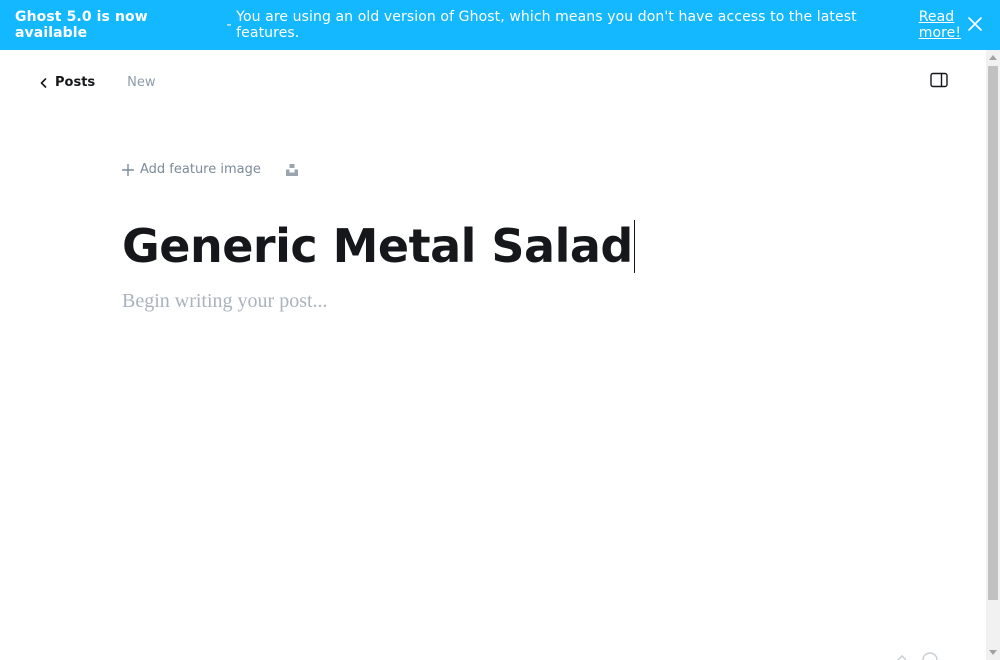 Image resolution: width=1000 pixels, height=660 pixels. Describe the element at coordinates (993, 333) in the screenshot. I see `scrollbar-thumb` at that location.